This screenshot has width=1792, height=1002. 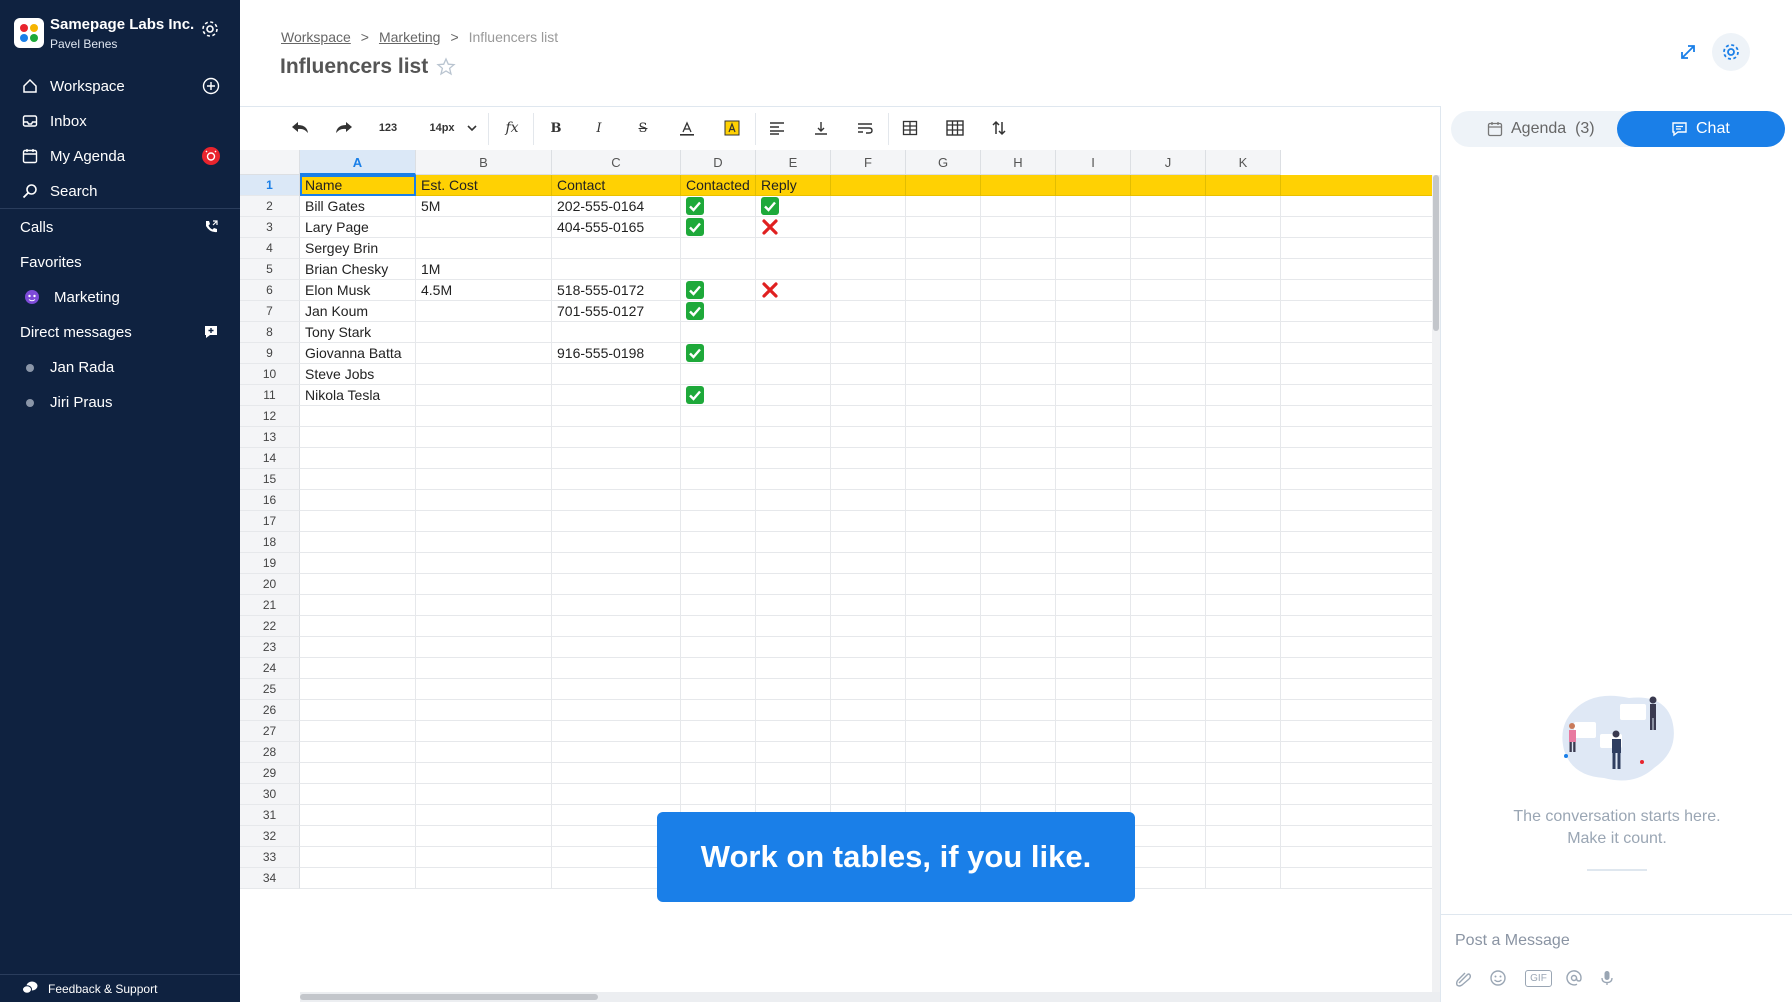 What do you see at coordinates (616, 290) in the screenshot?
I see `cell: 518-555-0172` at bounding box center [616, 290].